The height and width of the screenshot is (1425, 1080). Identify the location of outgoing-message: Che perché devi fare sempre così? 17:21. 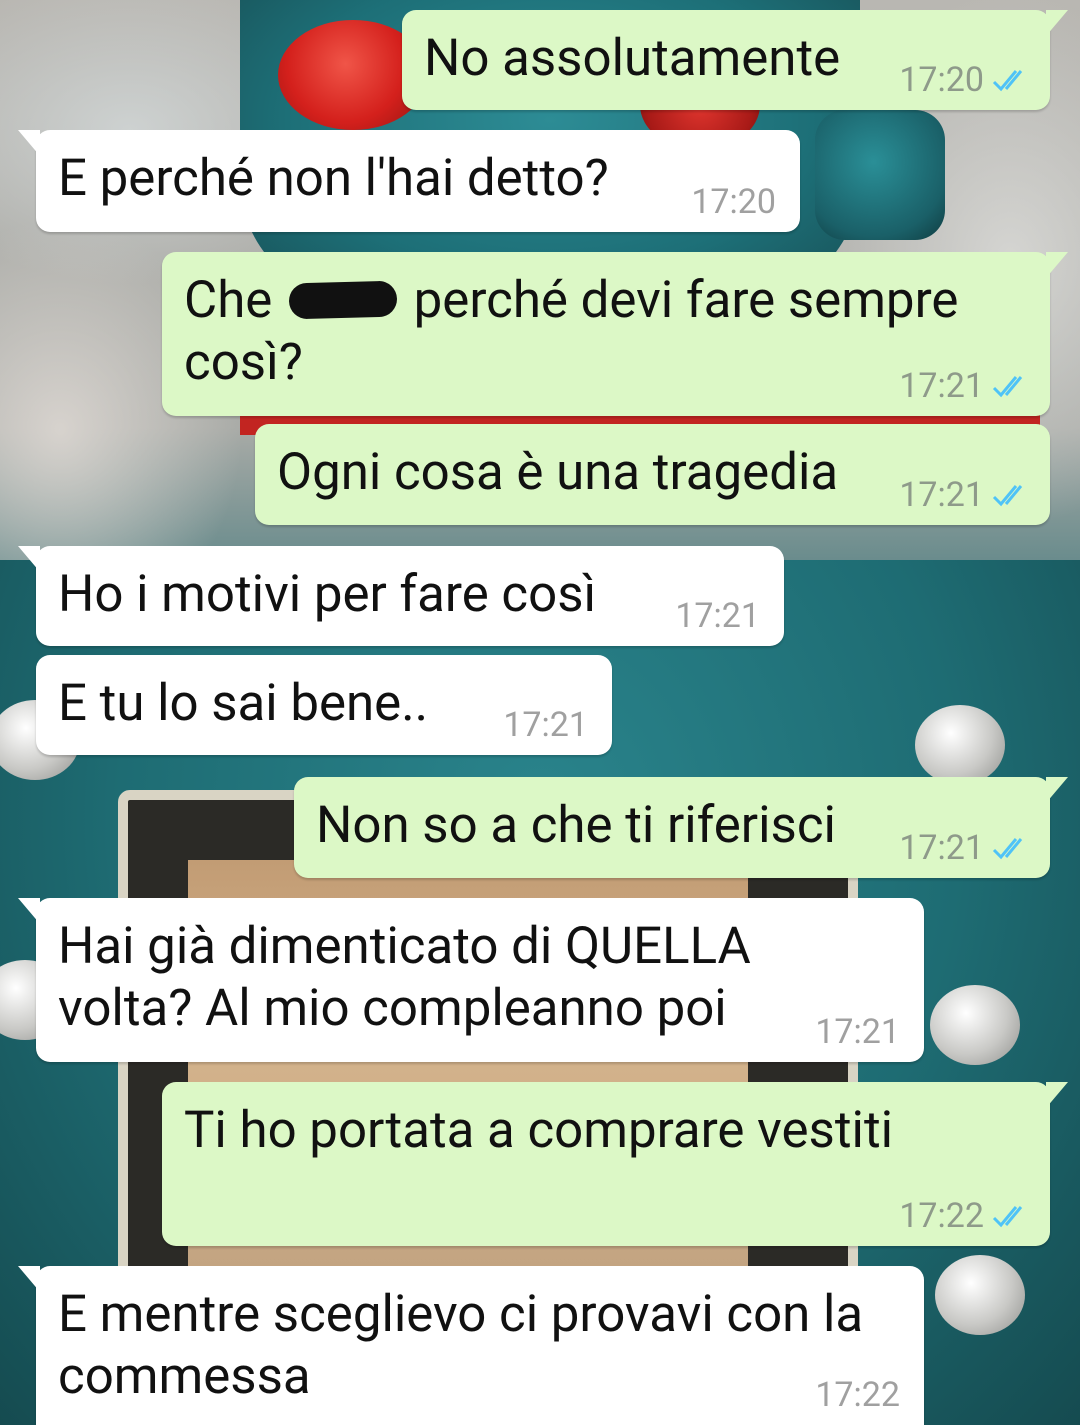
(615, 334).